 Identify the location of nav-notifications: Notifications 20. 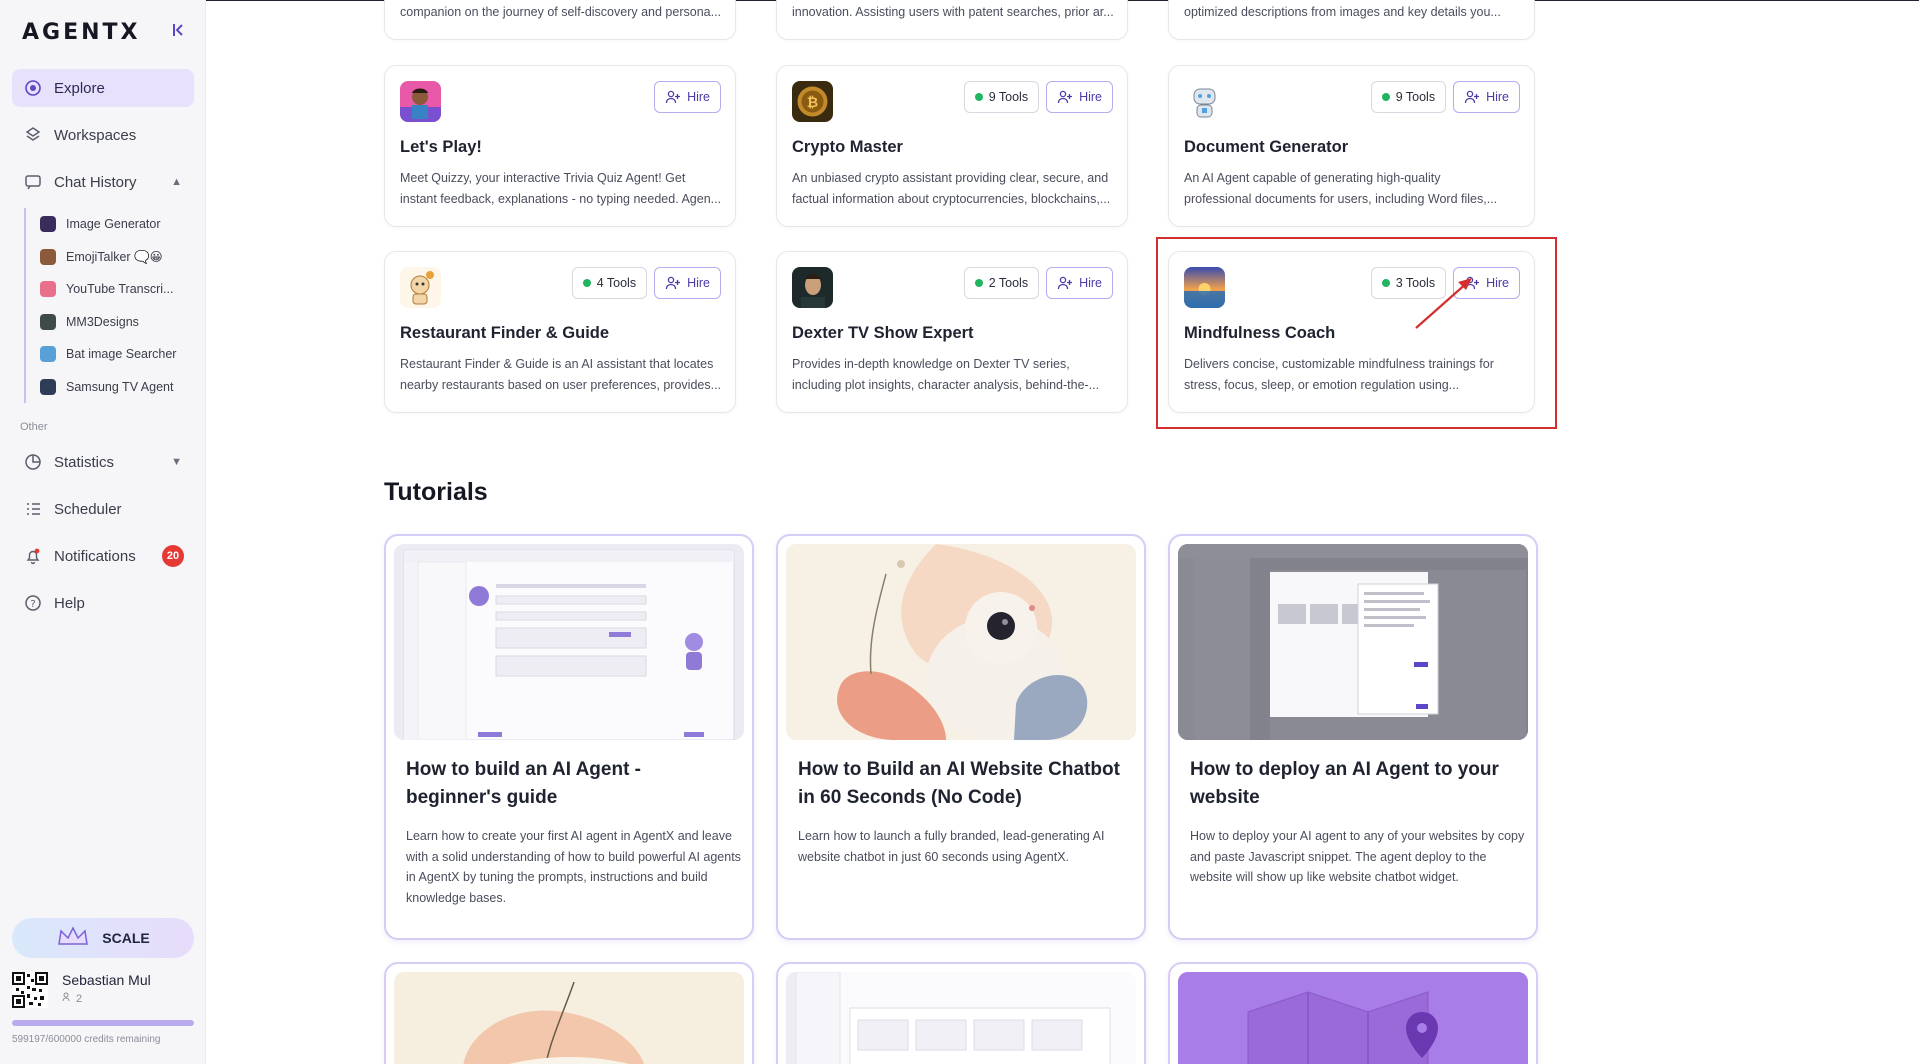
(103, 556).